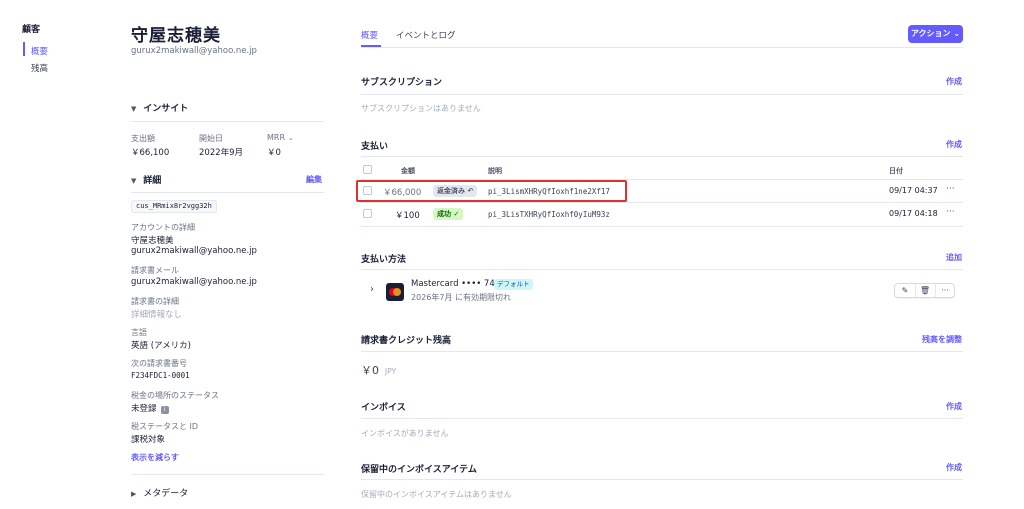  I want to click on action-button: アクション ⌄, so click(935, 34).